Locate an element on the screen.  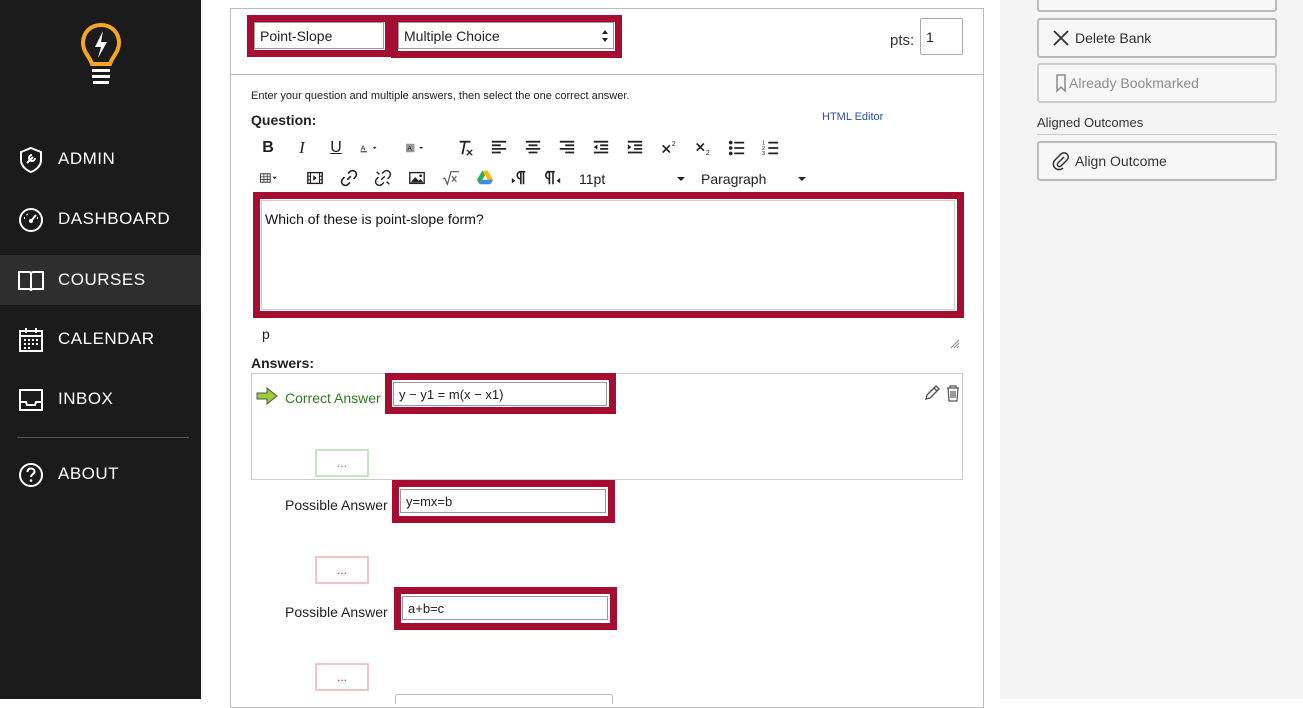
question-body-editor: Which of these is point-slope form? is located at coordinates (608, 255).